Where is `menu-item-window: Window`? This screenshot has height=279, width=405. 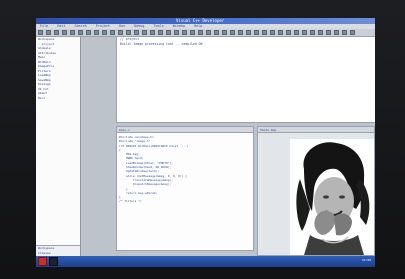 menu-item-window: Window is located at coordinates (179, 26).